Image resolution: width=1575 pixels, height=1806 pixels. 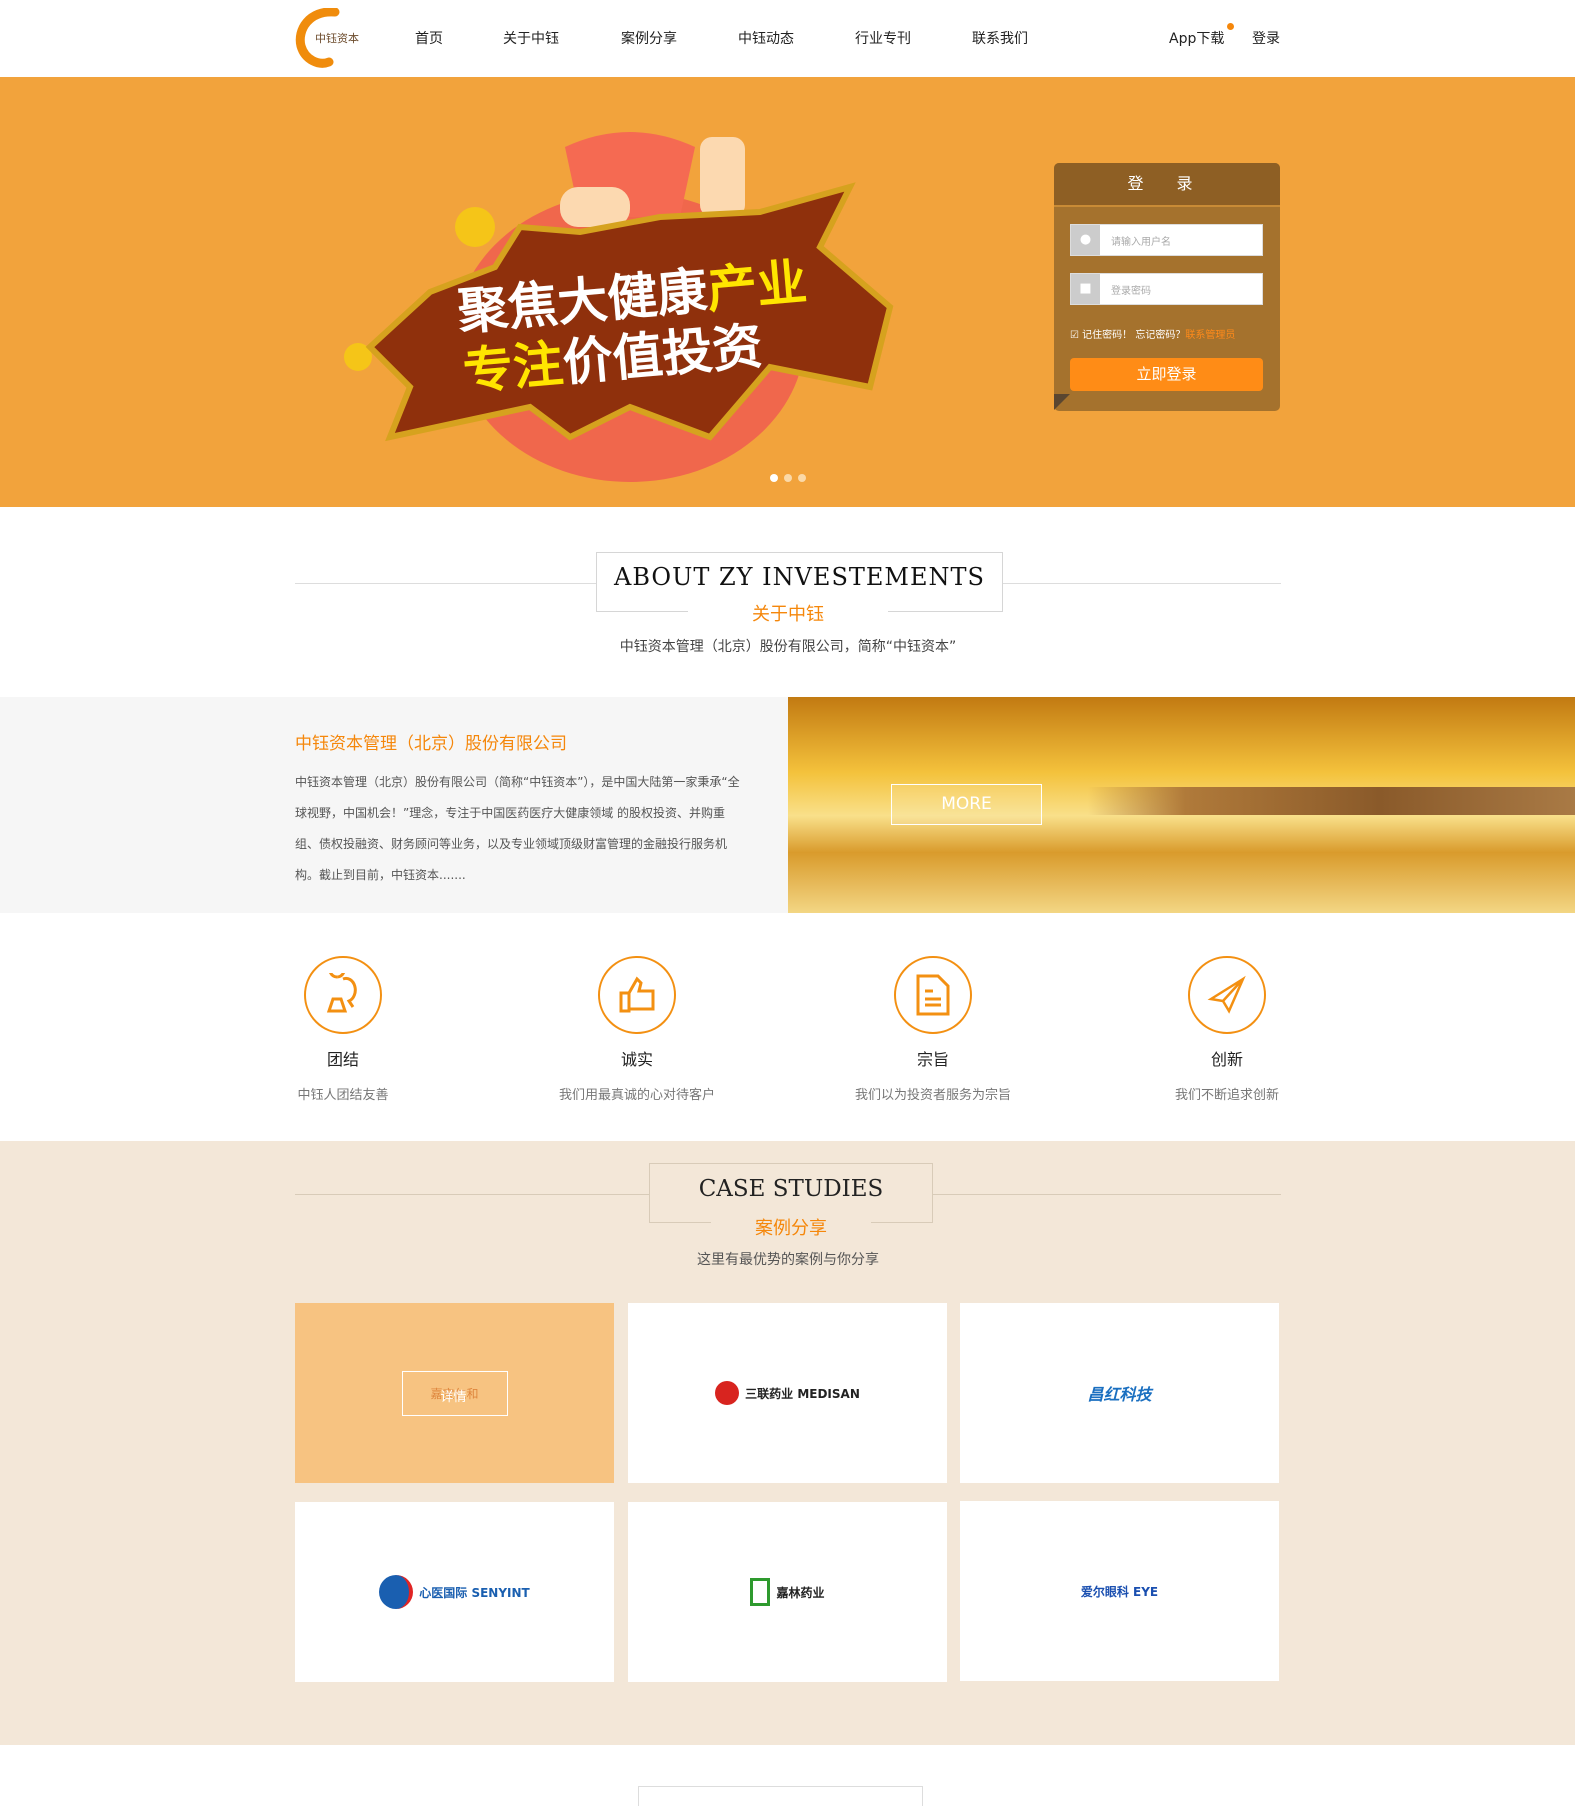 What do you see at coordinates (396, 1592) in the screenshot?
I see `senyint-logo-icon` at bounding box center [396, 1592].